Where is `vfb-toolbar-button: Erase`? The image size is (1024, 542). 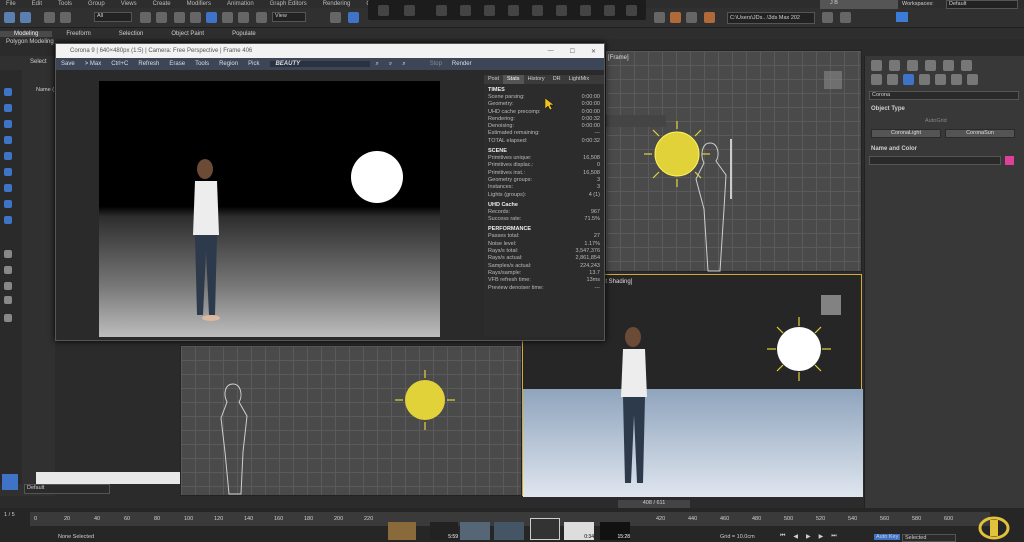 vfb-toolbar-button: Erase is located at coordinates (177, 64).